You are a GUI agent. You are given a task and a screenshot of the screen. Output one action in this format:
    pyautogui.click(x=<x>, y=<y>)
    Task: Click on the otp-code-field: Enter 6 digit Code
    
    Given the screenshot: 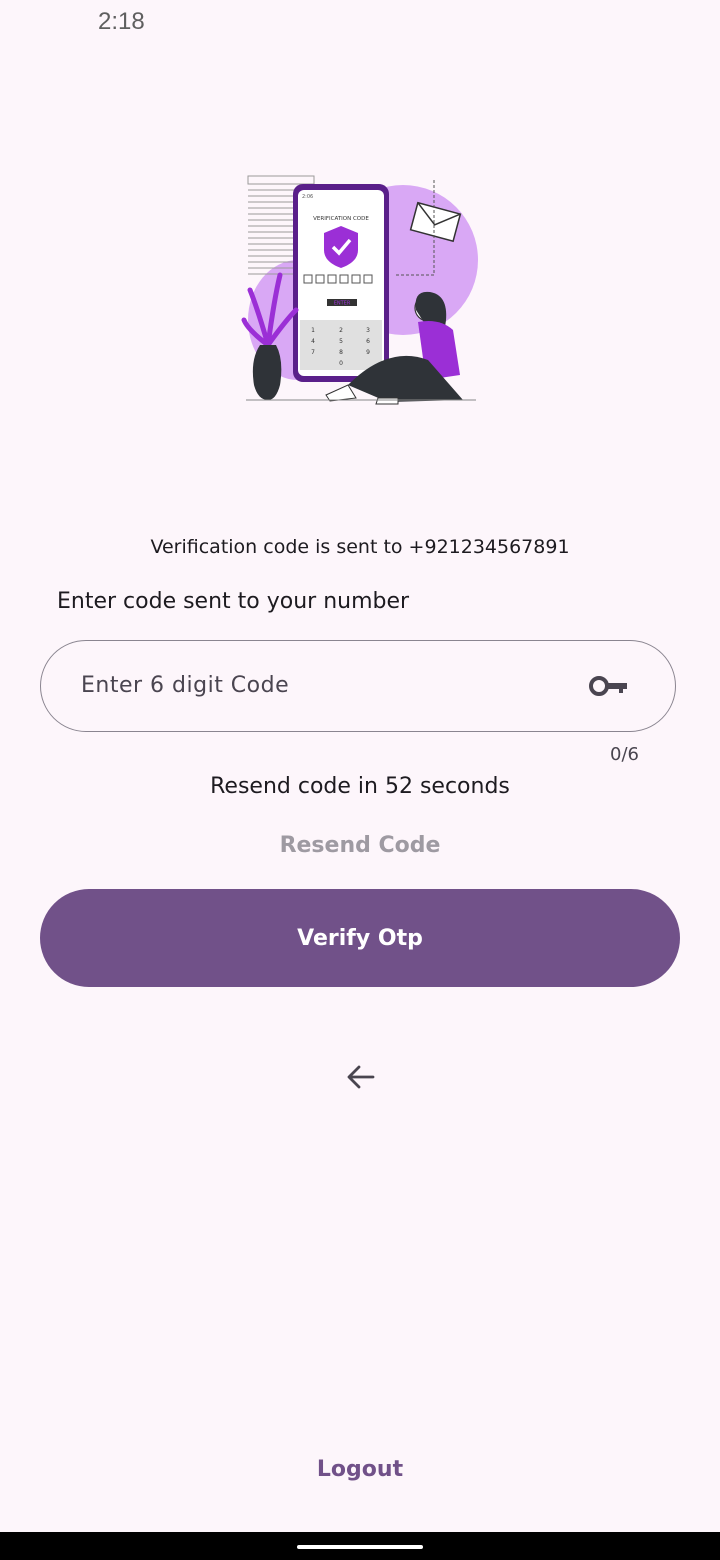 What is the action you would take?
    pyautogui.click(x=358, y=686)
    